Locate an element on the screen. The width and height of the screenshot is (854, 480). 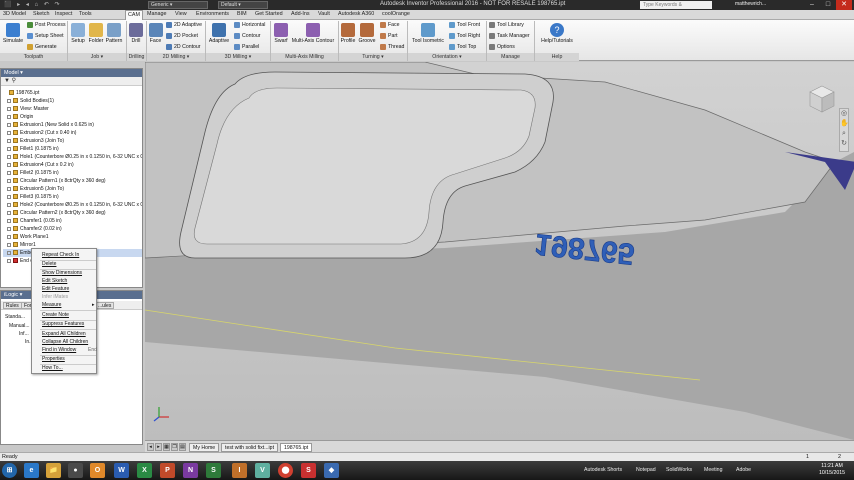
tool-library-button: Tool Library is located at coordinates (506, 25).